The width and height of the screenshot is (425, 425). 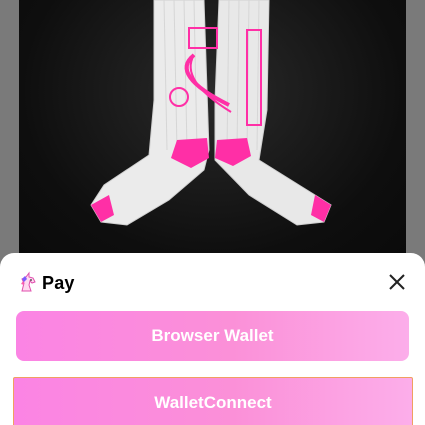 What do you see at coordinates (397, 282) in the screenshot?
I see `close-icon` at bounding box center [397, 282].